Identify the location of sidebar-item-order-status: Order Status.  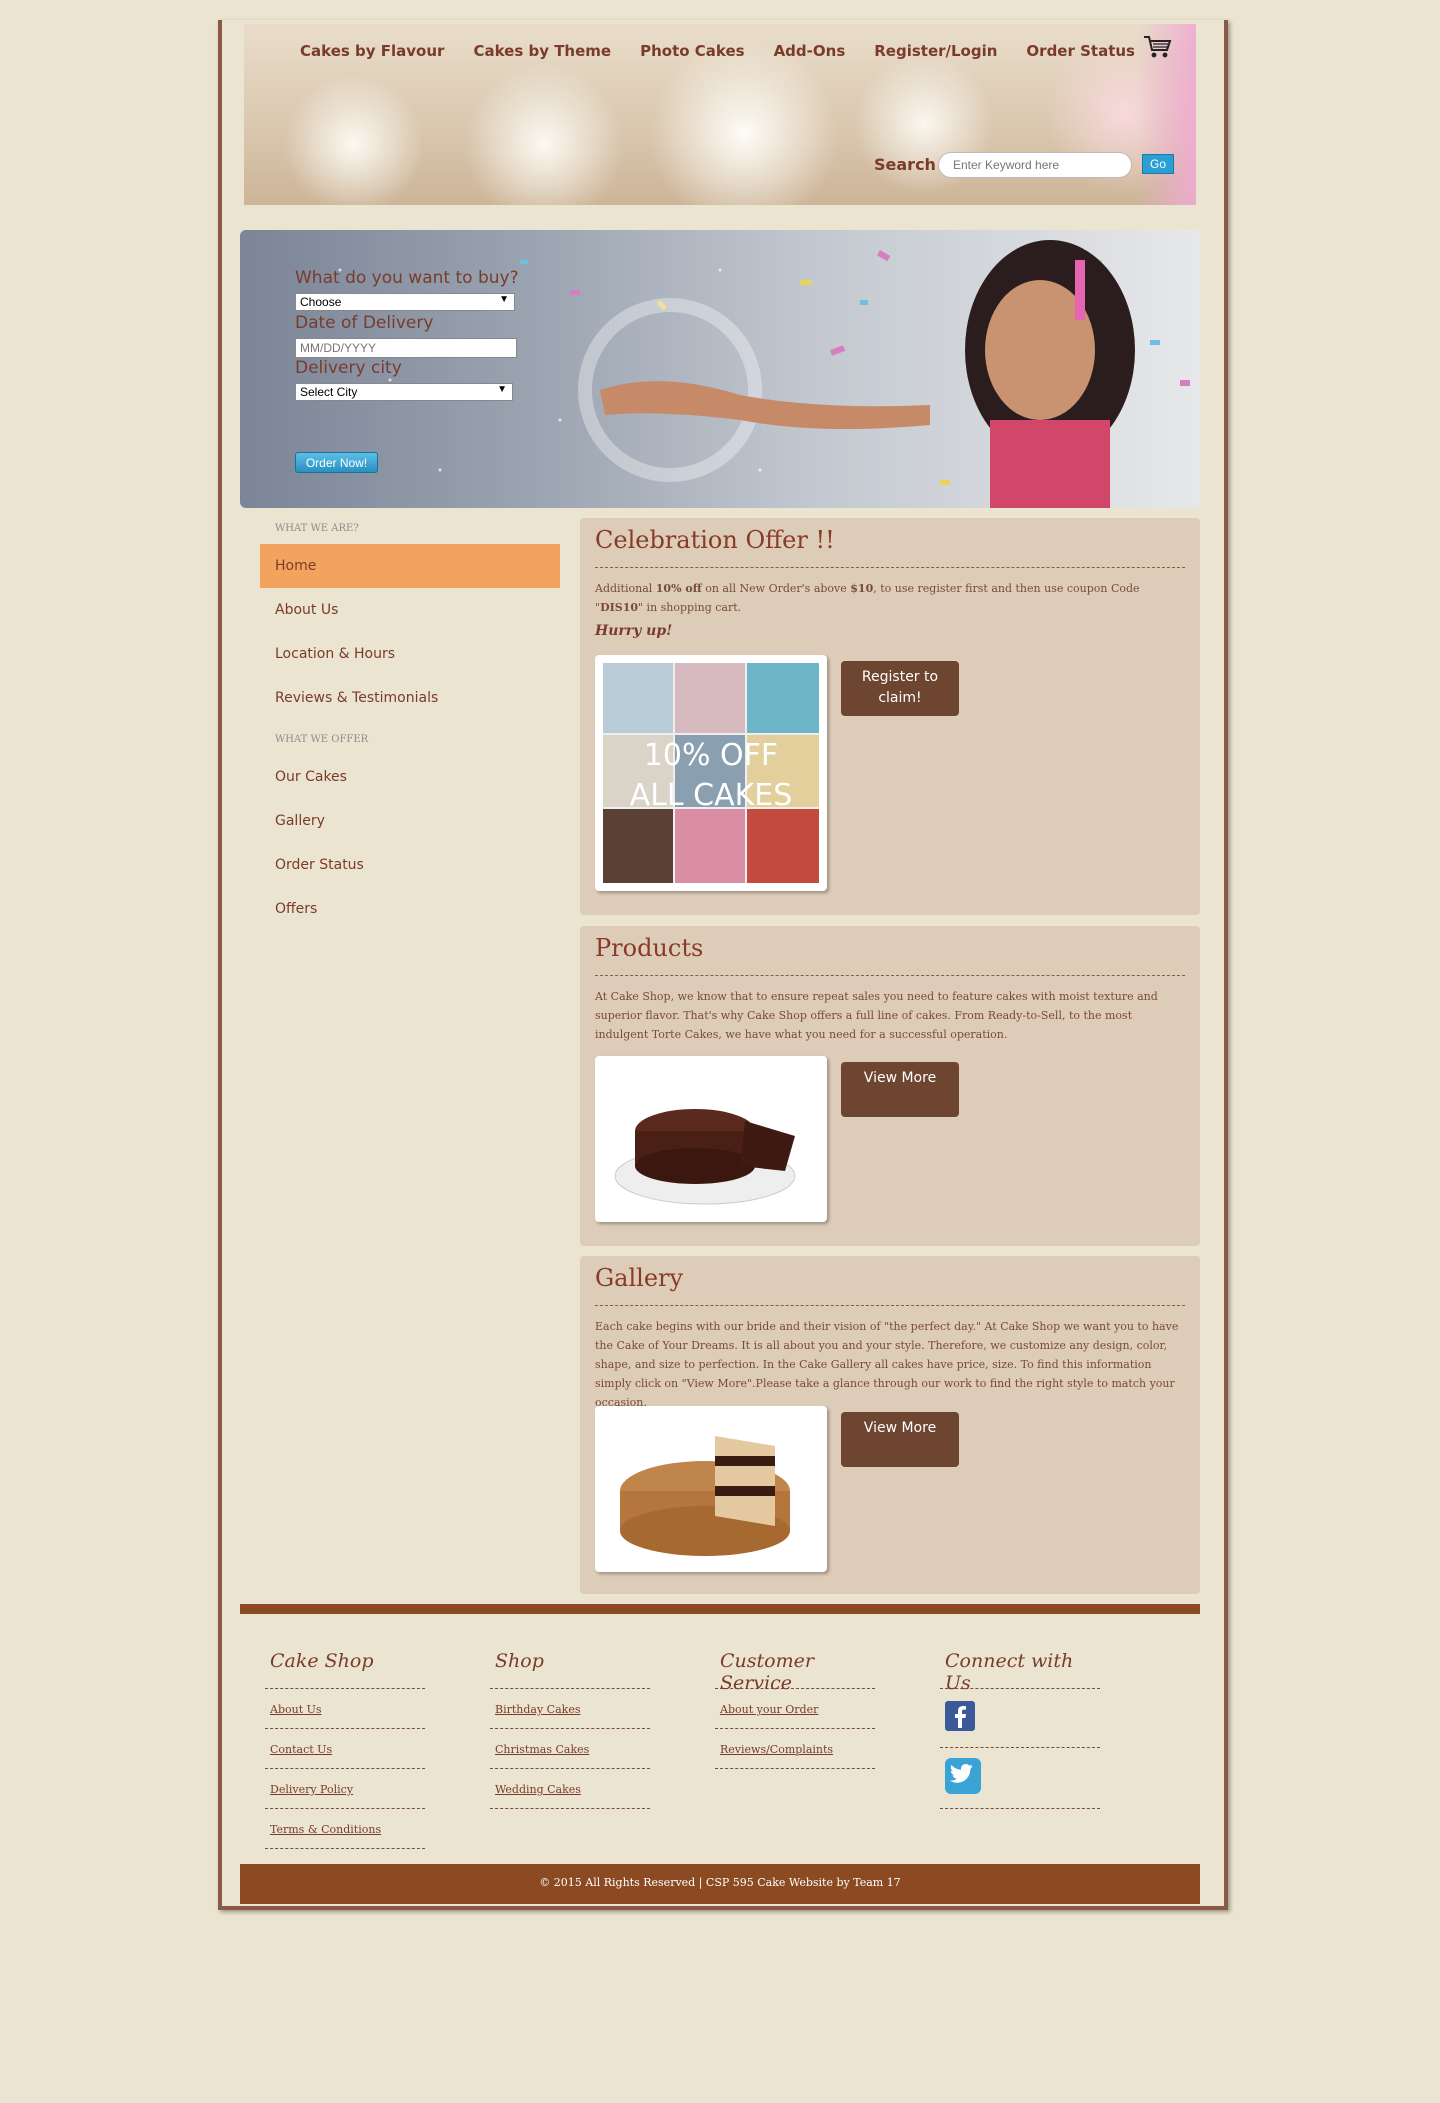
(410, 865).